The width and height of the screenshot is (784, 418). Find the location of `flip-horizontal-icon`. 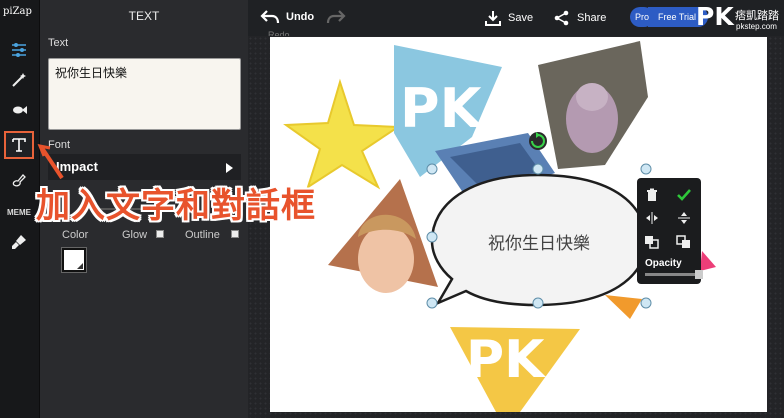

flip-horizontal-icon is located at coordinates (652, 218).